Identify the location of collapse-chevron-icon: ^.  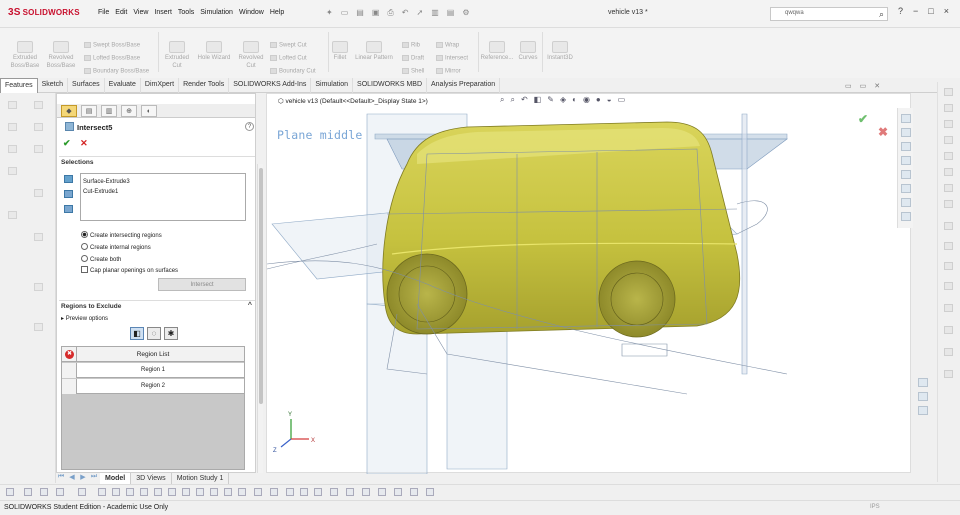
(250, 305).